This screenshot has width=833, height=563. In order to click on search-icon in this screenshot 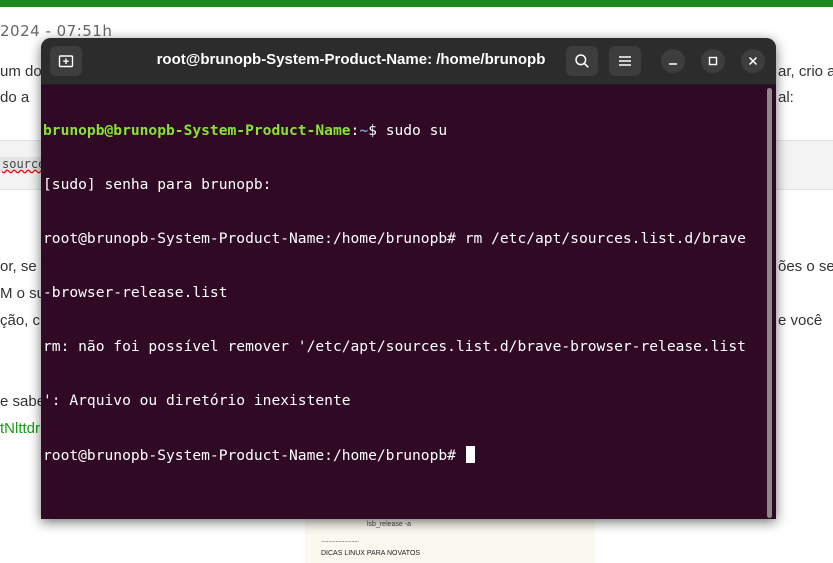, I will do `click(582, 61)`.